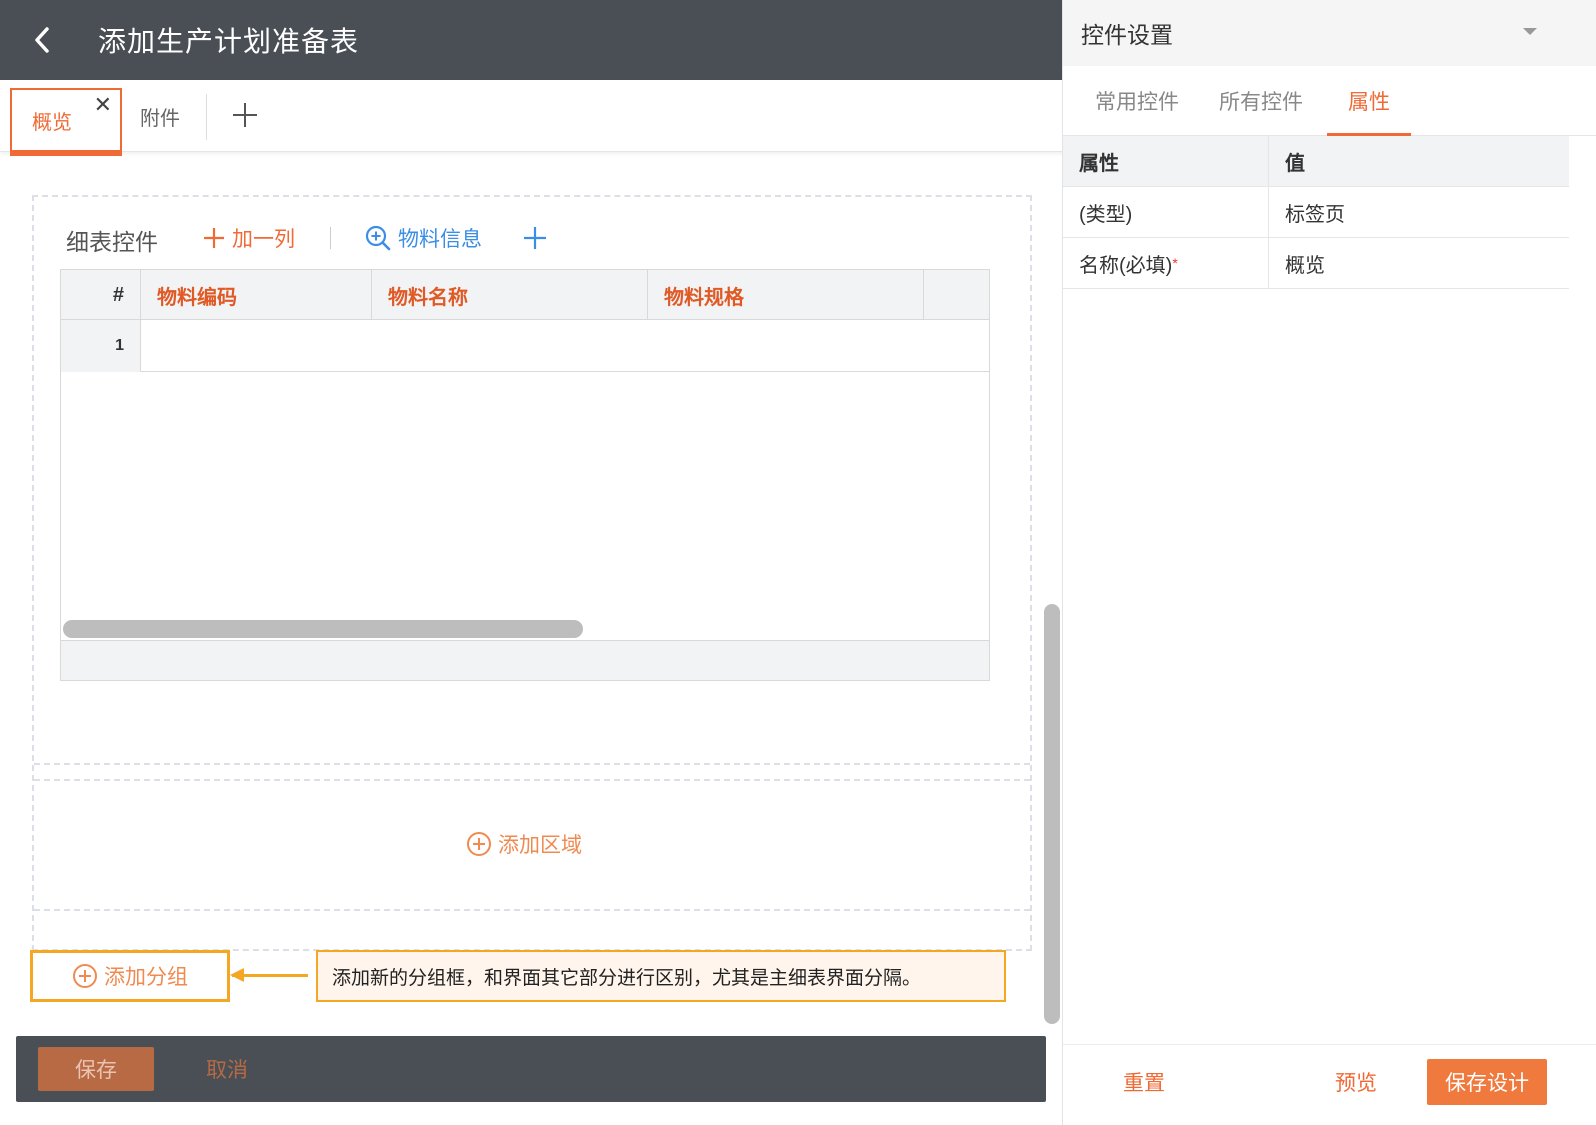  Describe the element at coordinates (510, 295) in the screenshot. I see `column-header-material-name: 物料名称` at that location.